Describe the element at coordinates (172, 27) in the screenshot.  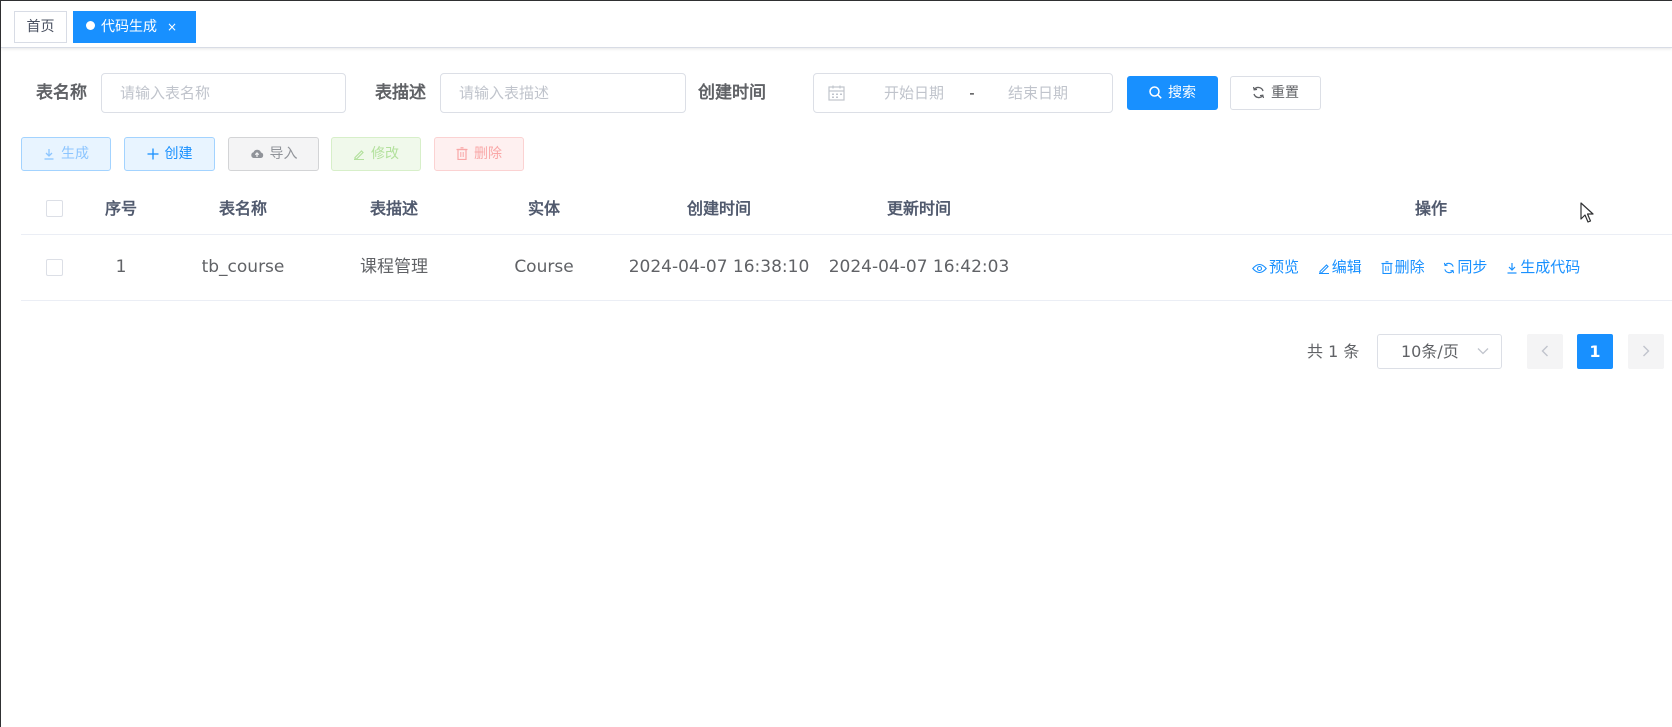
I see `close-icon: ×` at that location.